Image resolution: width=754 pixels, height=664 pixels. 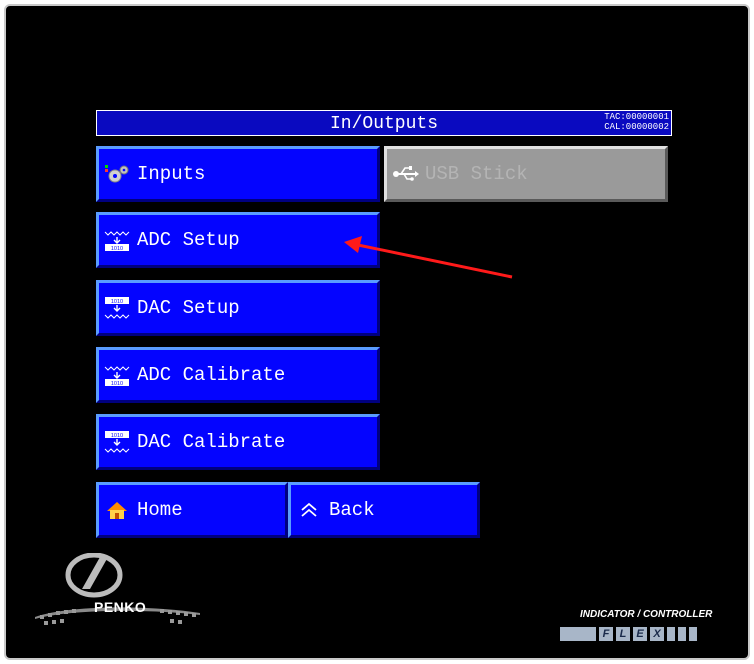 I want to click on flex-letter: X, so click(x=657, y=634).